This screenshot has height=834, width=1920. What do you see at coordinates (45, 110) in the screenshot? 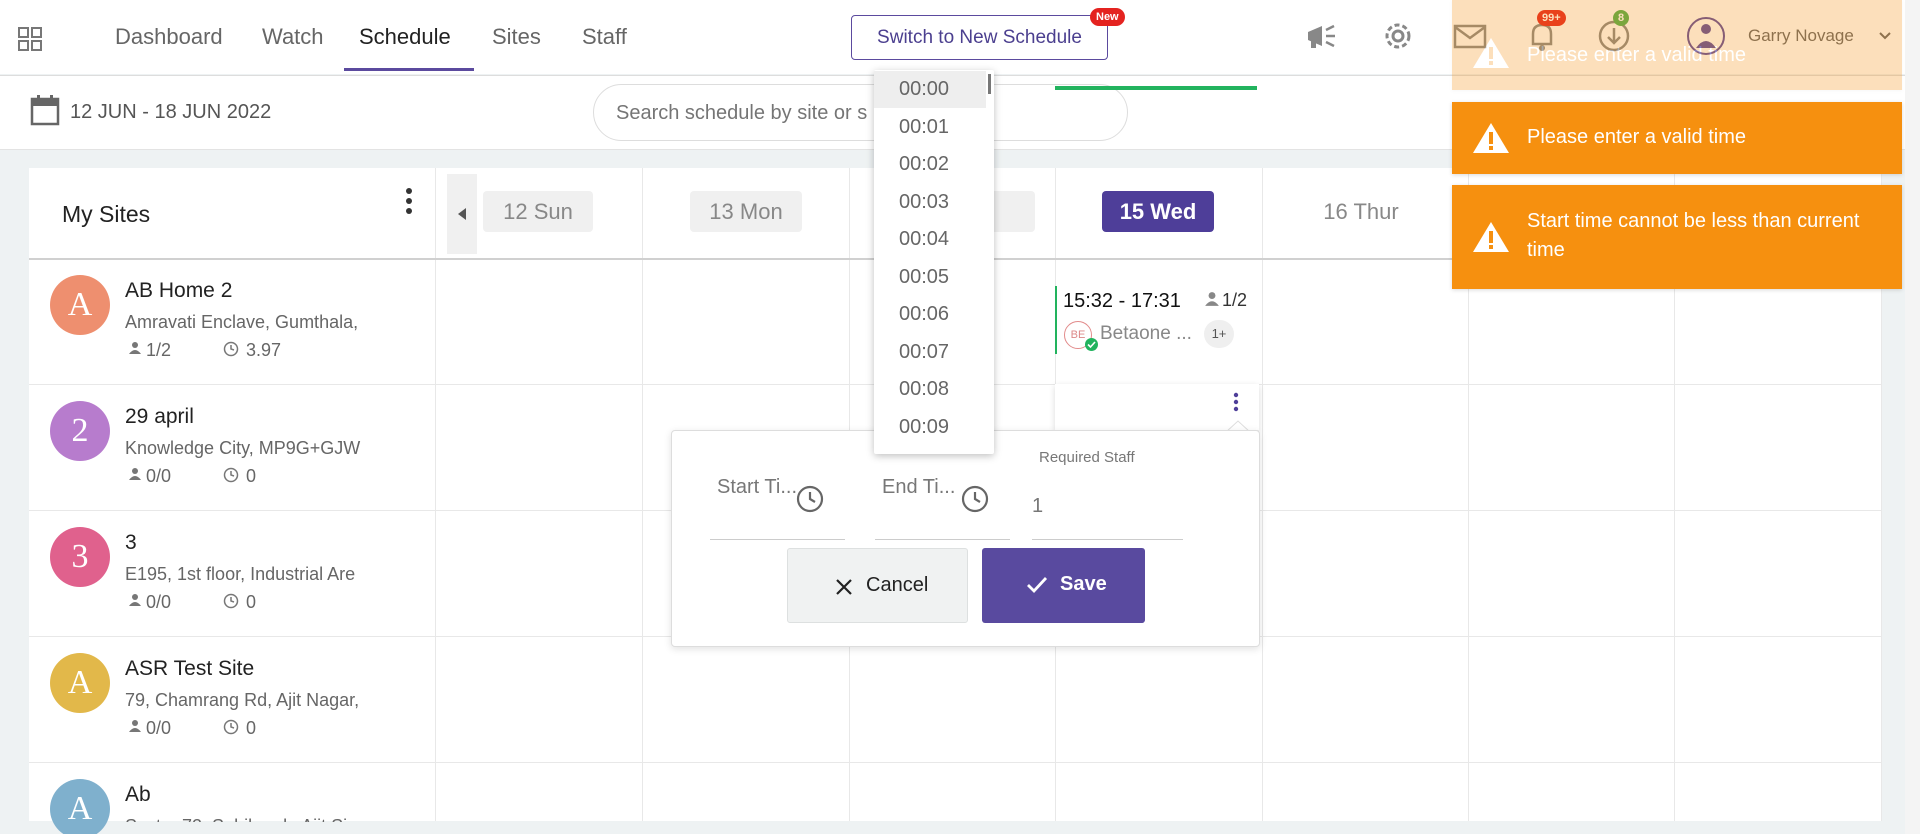
I see `calendar-icon` at bounding box center [45, 110].